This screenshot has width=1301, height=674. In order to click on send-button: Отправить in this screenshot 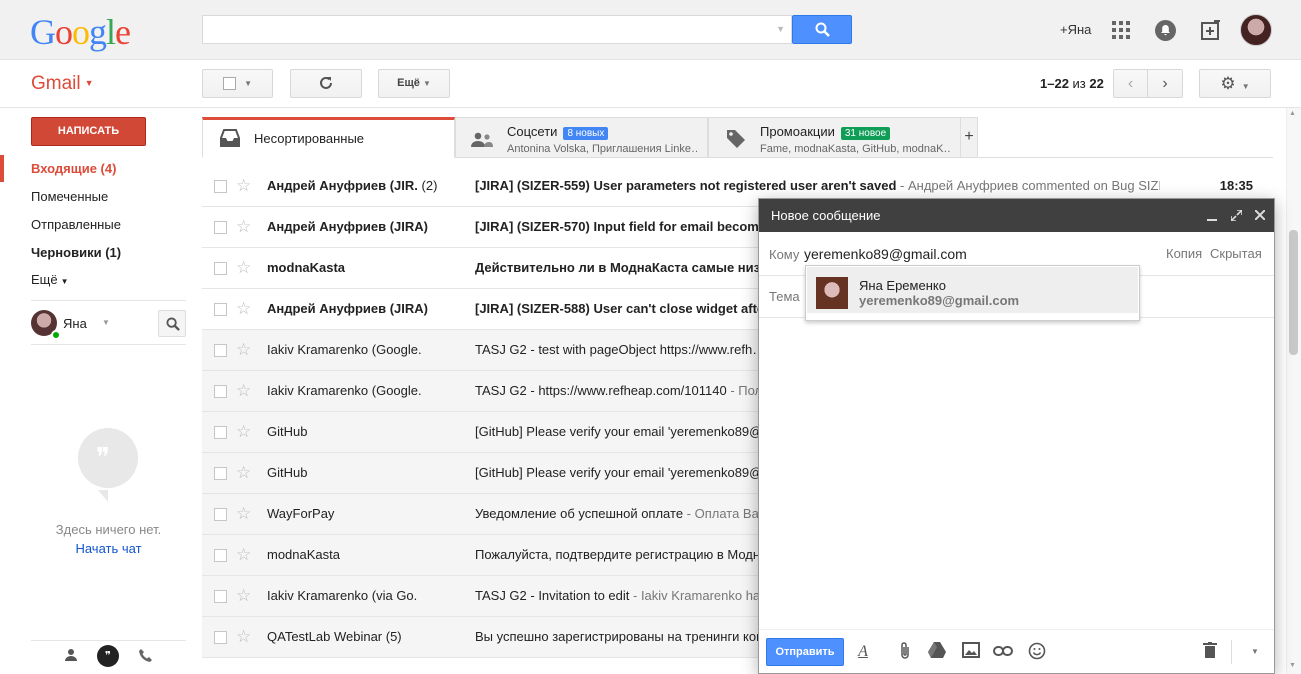, I will do `click(805, 652)`.